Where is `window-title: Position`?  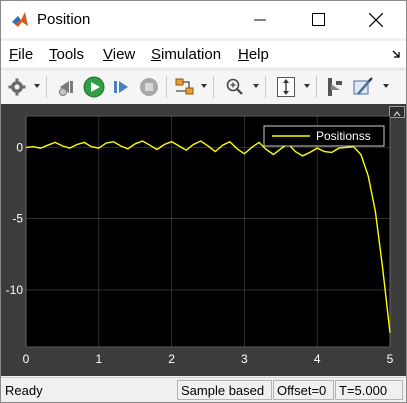 window-title: Position is located at coordinates (64, 19).